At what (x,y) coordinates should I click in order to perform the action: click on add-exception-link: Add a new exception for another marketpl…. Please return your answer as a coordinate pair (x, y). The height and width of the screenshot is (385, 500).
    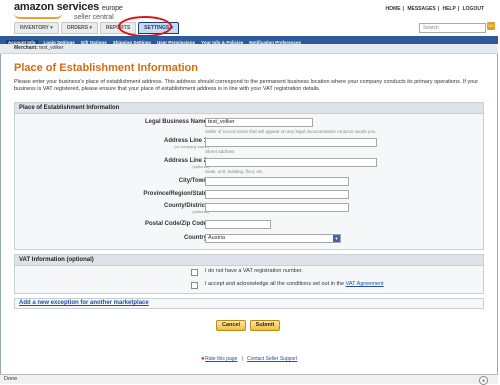
    Looking at the image, I should click on (84, 303).